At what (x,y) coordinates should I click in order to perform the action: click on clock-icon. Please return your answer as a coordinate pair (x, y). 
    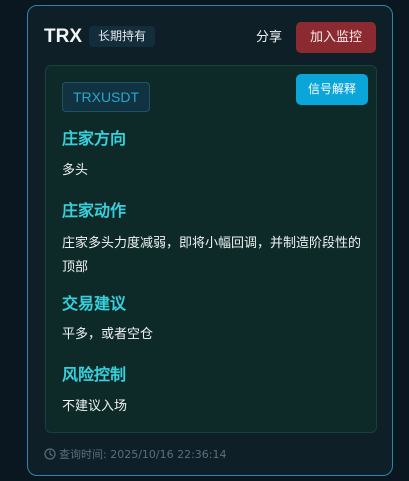
    Looking at the image, I should click on (50, 454).